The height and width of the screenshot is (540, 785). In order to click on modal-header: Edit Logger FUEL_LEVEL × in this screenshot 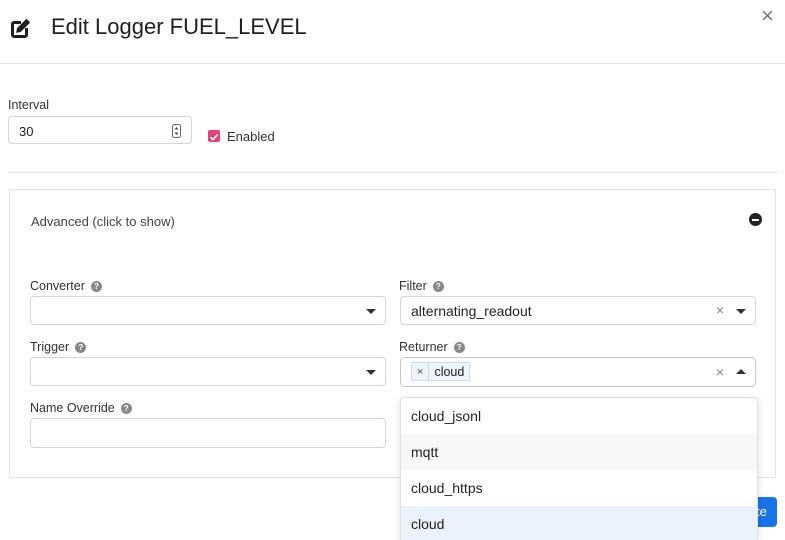, I will do `click(392, 32)`.